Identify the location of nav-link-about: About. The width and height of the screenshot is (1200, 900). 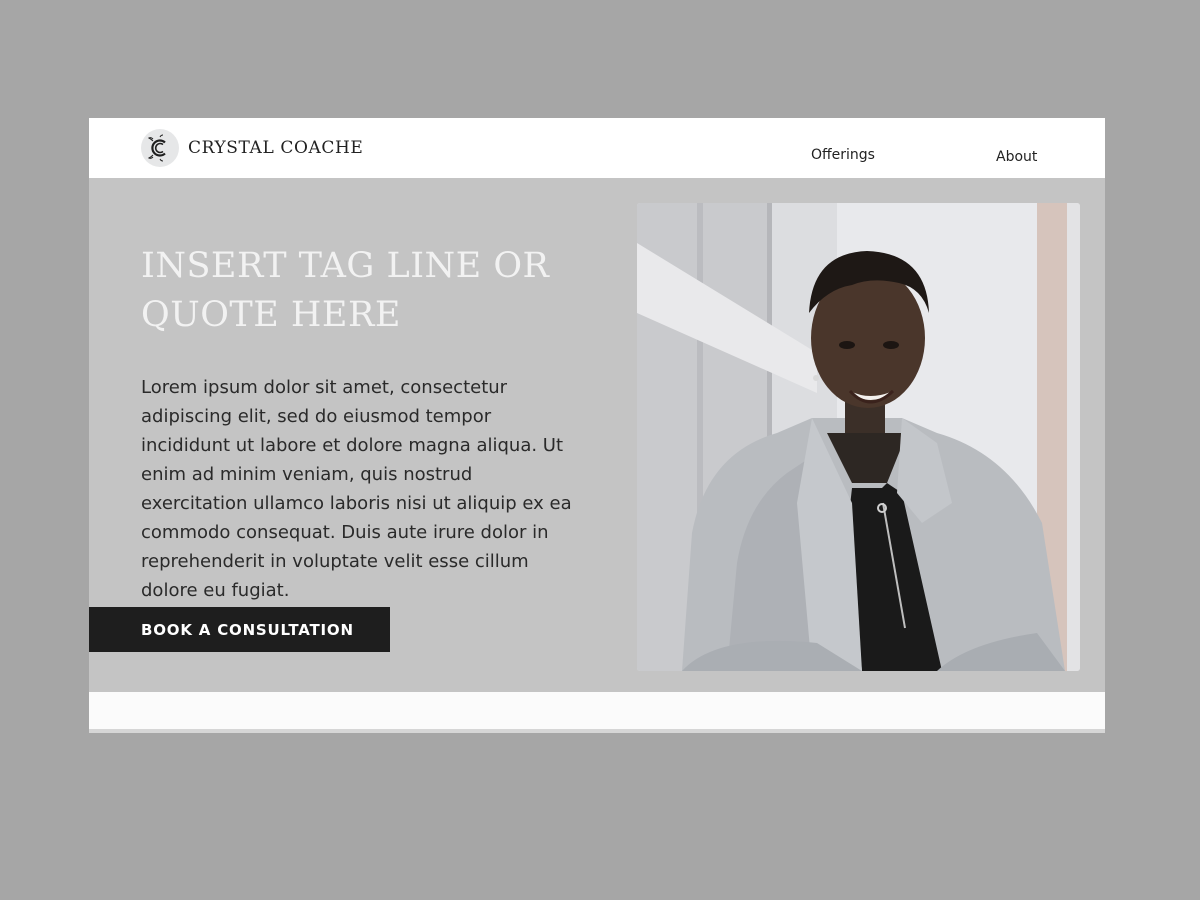
(1016, 157).